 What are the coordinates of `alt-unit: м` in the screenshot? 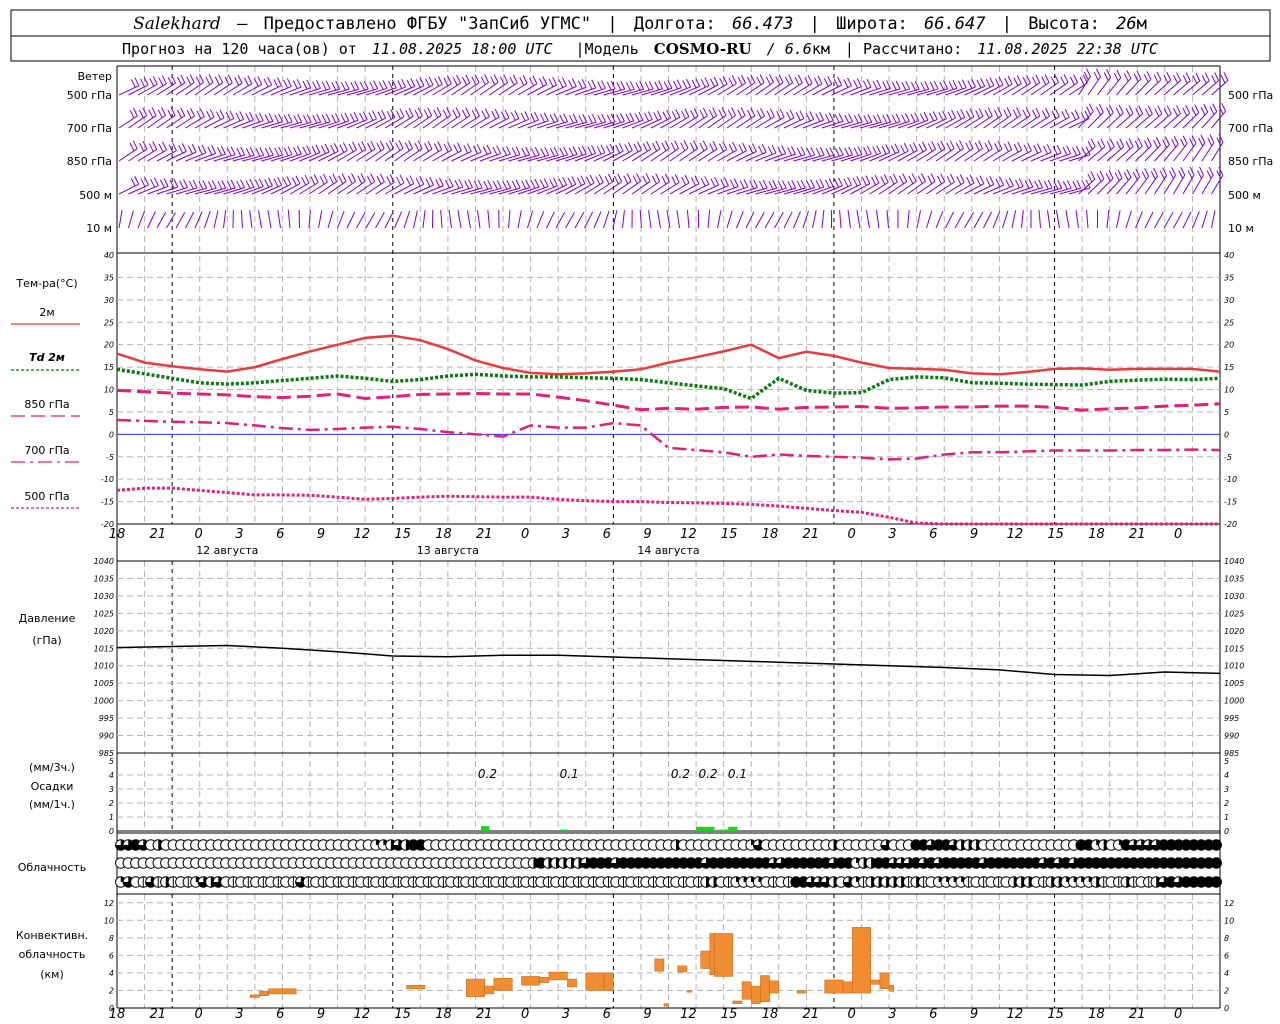 It's located at (1142, 24).